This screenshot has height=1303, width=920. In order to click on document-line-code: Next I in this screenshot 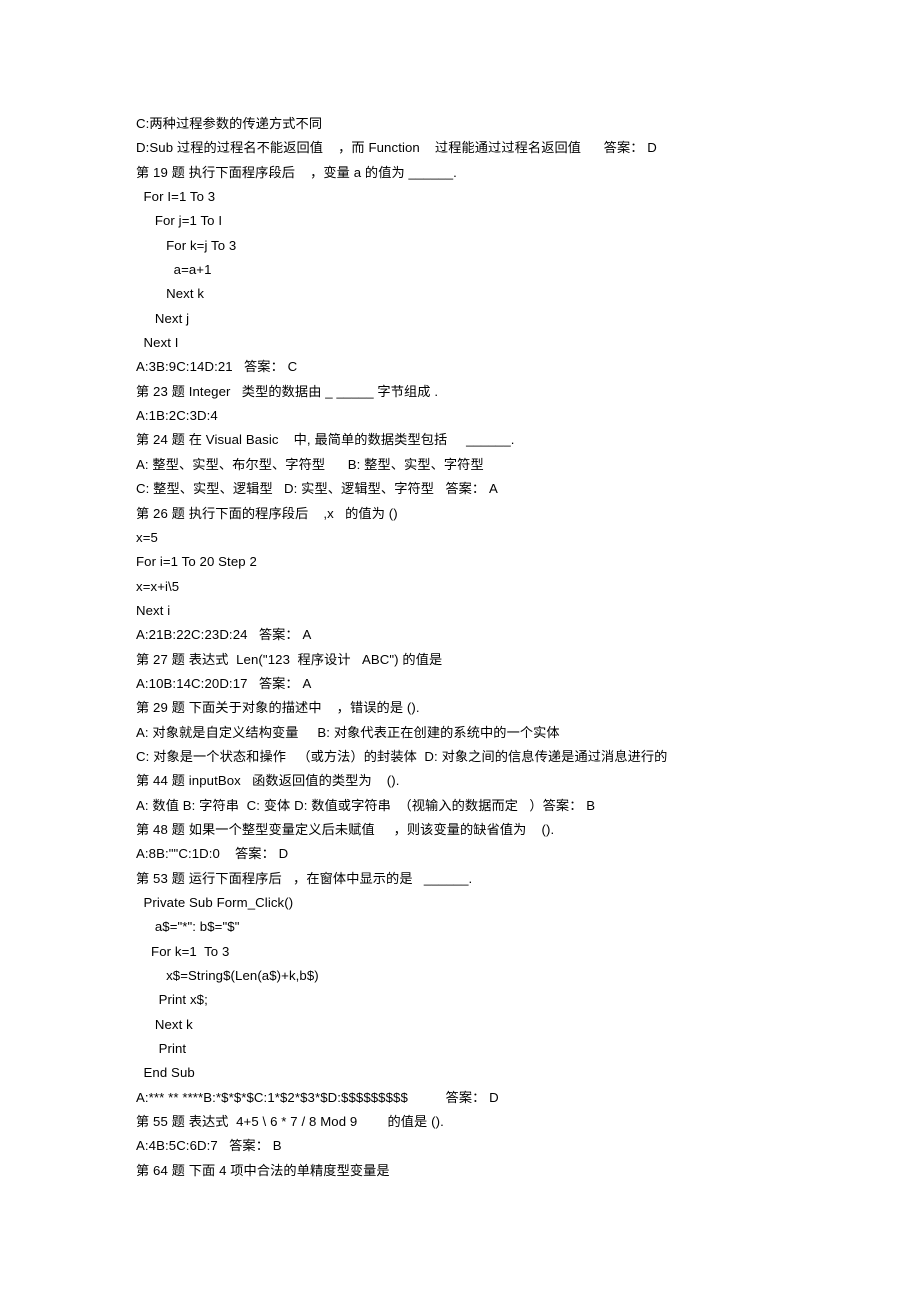, I will do `click(157, 343)`.